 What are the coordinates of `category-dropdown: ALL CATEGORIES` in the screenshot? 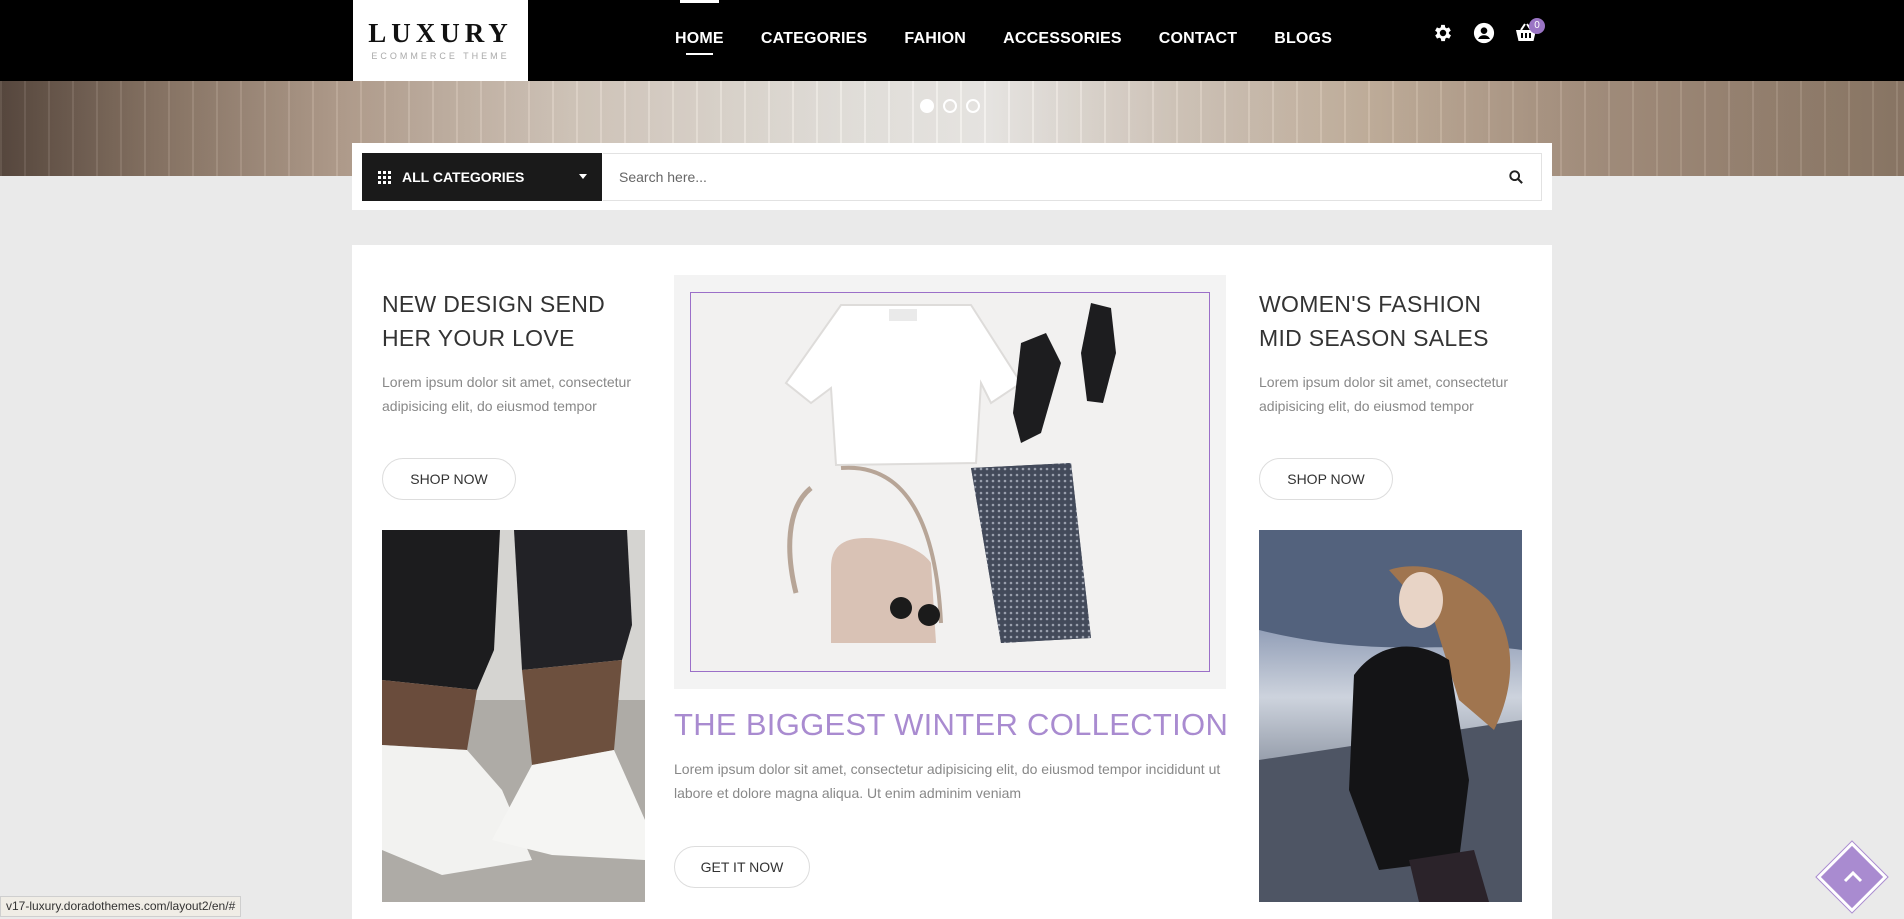 It's located at (482, 177).